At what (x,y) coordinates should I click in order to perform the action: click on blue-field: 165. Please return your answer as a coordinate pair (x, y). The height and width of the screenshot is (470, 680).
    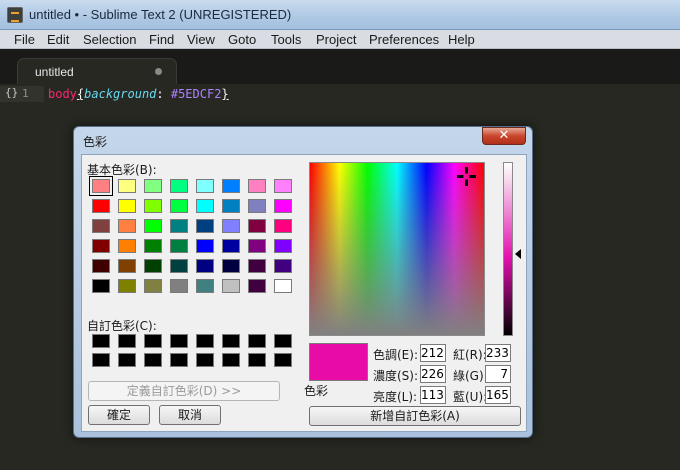
    Looking at the image, I should click on (498, 395).